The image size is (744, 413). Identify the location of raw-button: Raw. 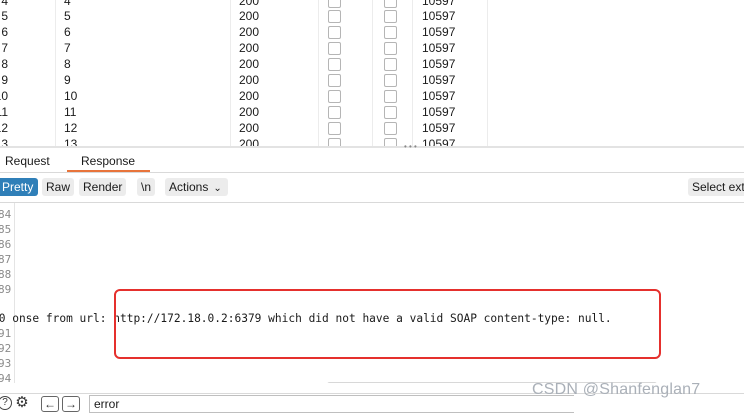
(58, 187).